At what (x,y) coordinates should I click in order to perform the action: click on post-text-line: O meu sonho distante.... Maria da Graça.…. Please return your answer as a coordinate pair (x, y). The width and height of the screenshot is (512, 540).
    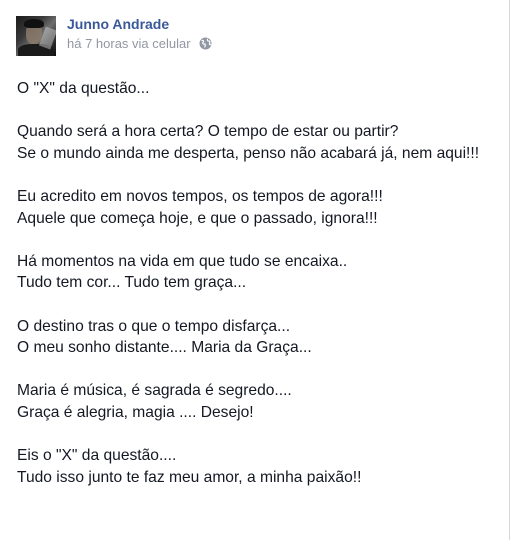
    Looking at the image, I should click on (164, 348).